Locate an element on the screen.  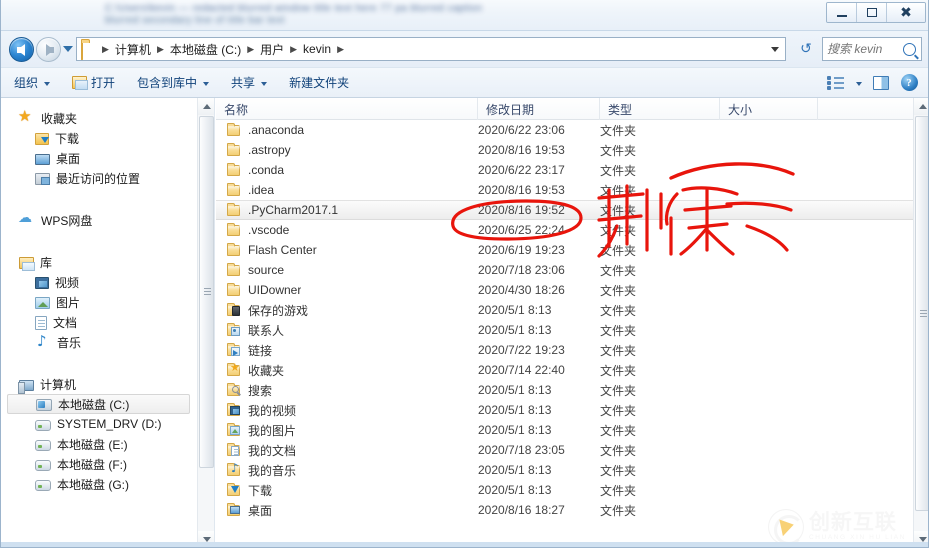
column-header-type: 类型 is located at coordinates (660, 109).